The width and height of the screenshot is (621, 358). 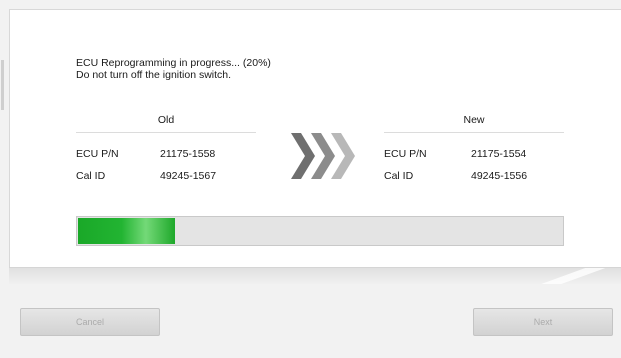 What do you see at coordinates (97, 154) in the screenshot?
I see `old-ecu-pn-label: ECU P/N` at bounding box center [97, 154].